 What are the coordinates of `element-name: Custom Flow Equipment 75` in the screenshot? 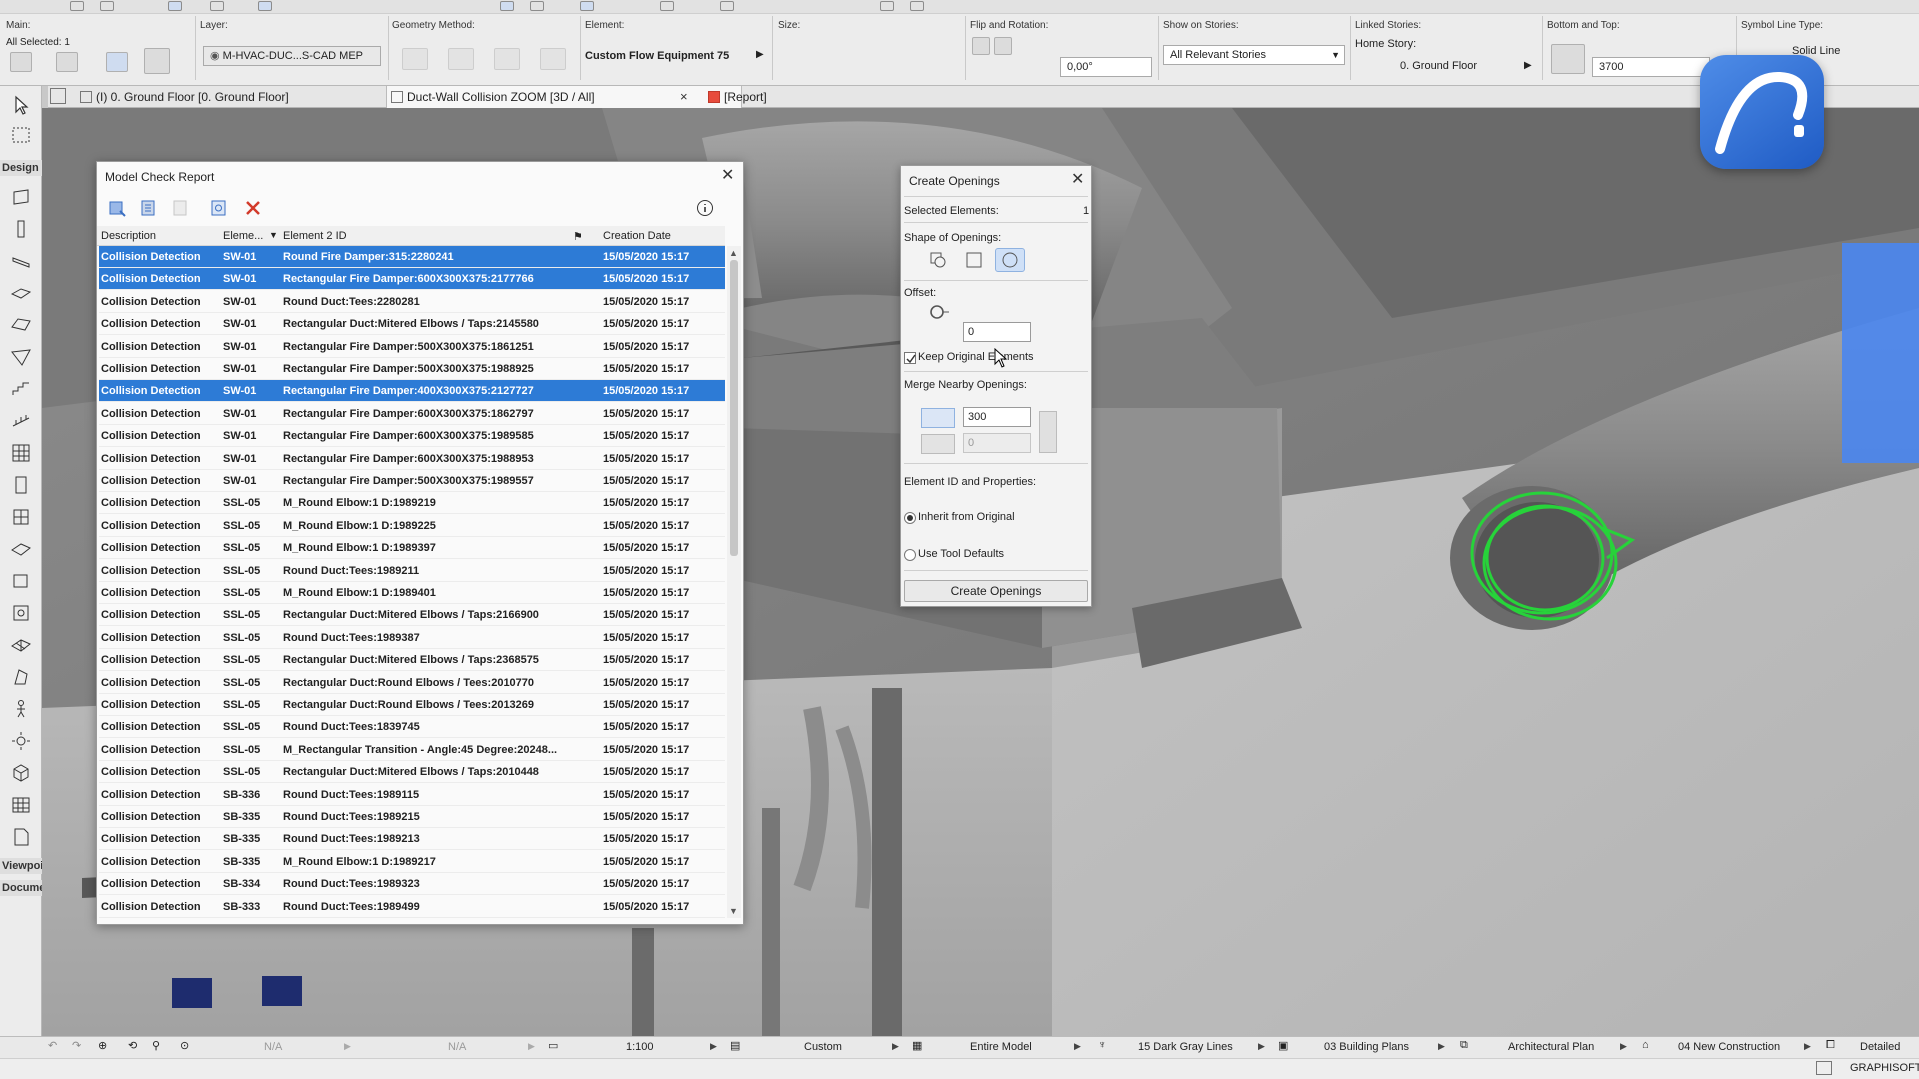 It's located at (657, 56).